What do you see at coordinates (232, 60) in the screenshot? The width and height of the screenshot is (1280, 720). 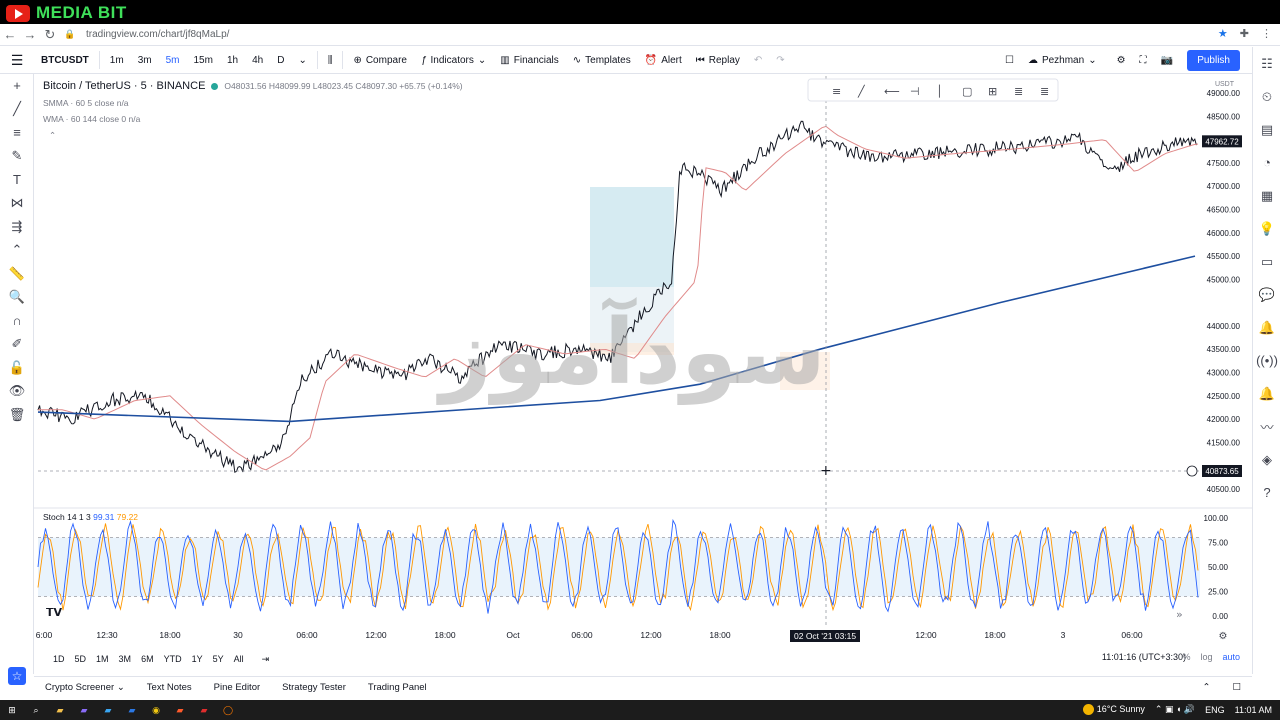 I see `interval-1h: 1h` at bounding box center [232, 60].